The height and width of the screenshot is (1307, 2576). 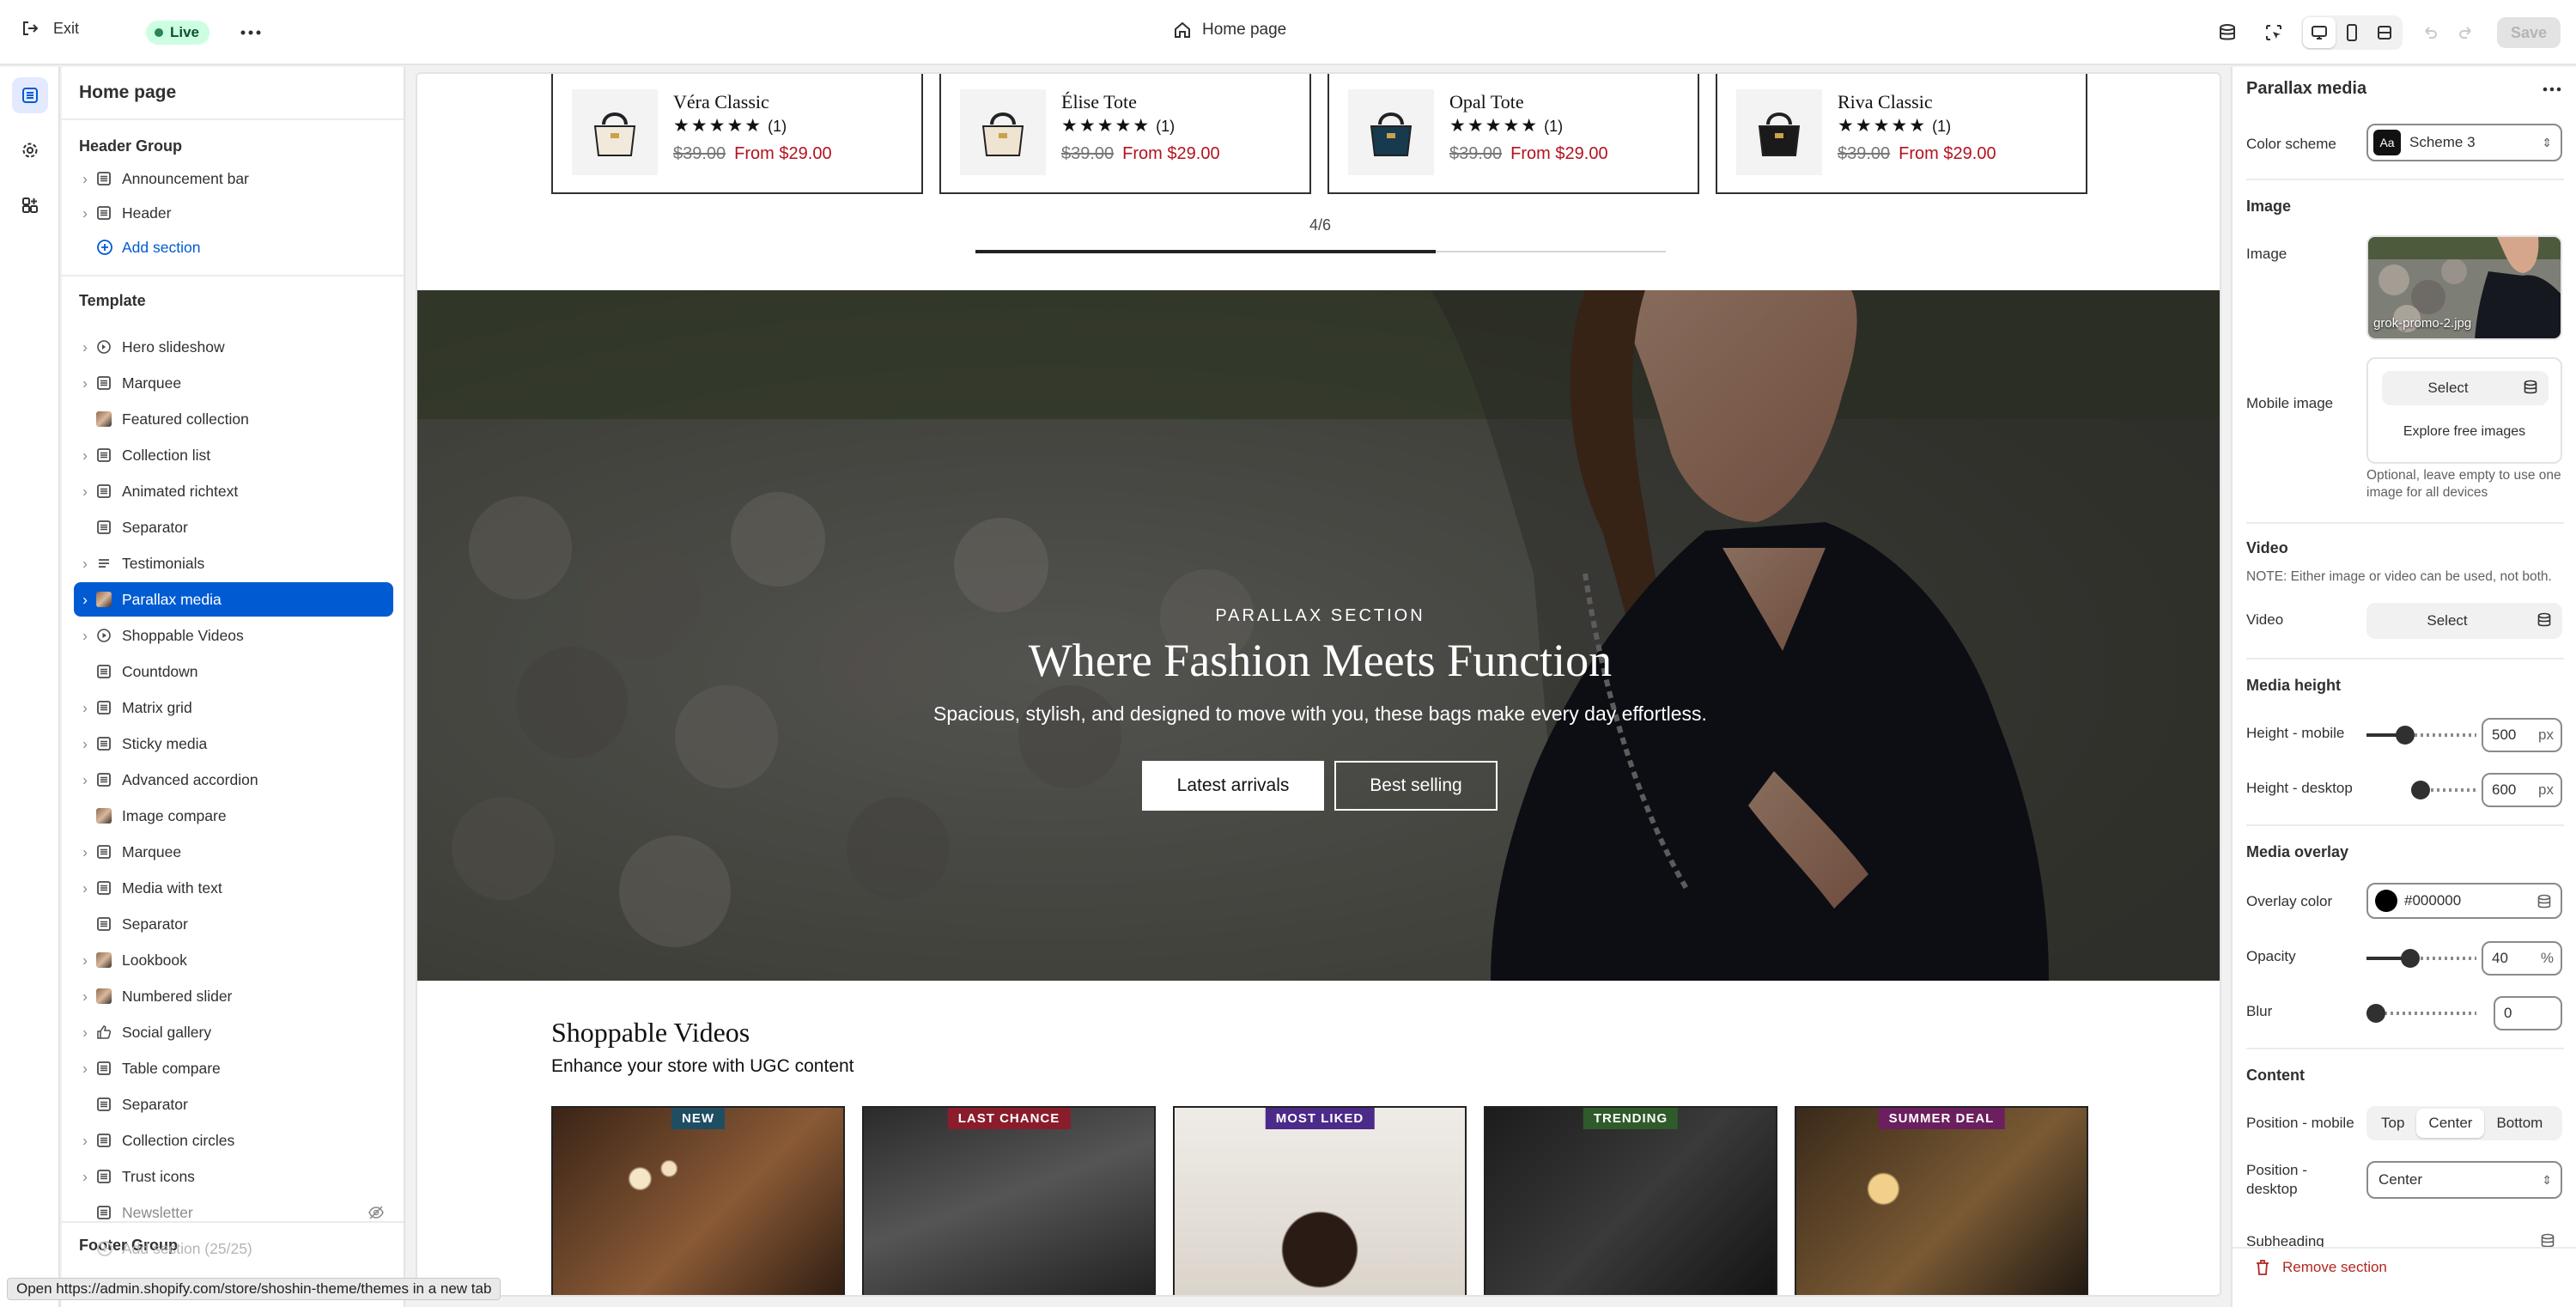 What do you see at coordinates (2321, 1267) in the screenshot?
I see `remove-section-button: Remove section` at bounding box center [2321, 1267].